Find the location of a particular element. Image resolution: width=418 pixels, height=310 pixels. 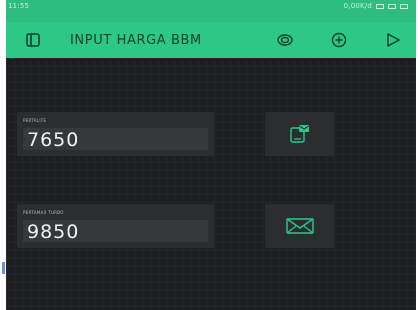

project-title: INPUT HARGA BBM is located at coordinates (136, 40).